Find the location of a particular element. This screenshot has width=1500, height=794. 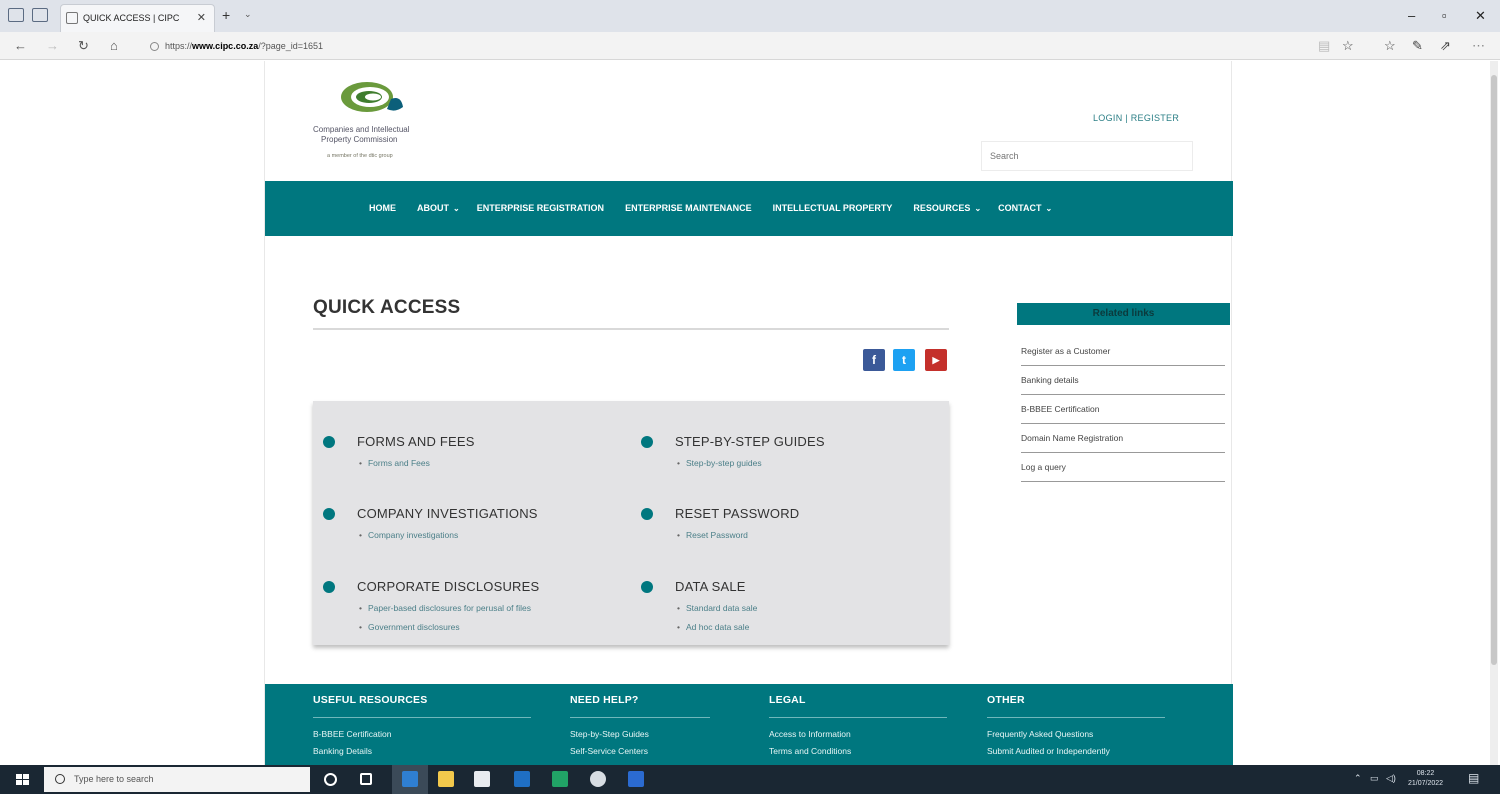

network-icon: ▭ is located at coordinates (1374, 778).